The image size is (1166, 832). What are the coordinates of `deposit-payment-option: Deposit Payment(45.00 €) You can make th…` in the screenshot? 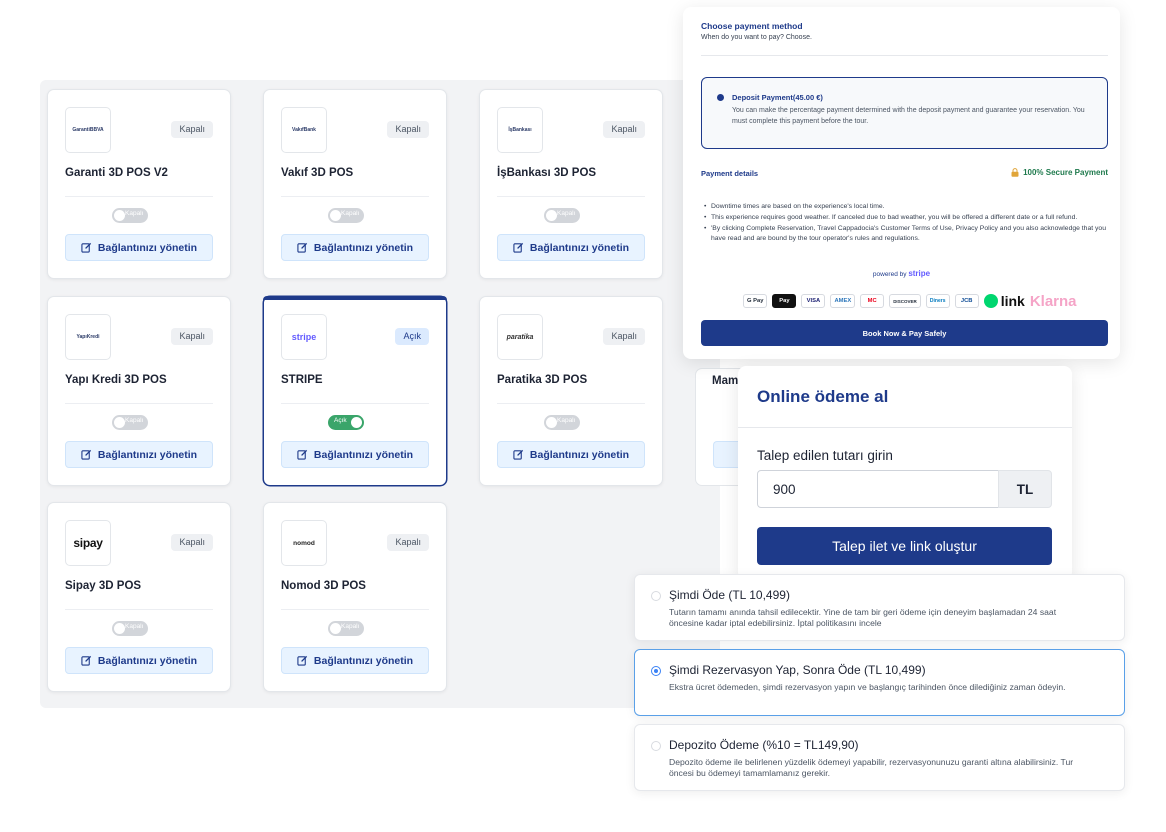 It's located at (904, 113).